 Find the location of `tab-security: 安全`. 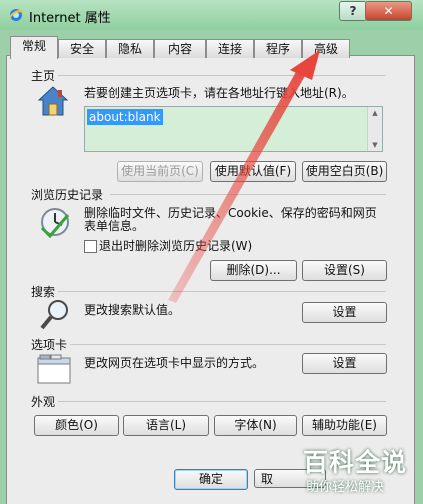

tab-security: 安全 is located at coordinates (82, 48).